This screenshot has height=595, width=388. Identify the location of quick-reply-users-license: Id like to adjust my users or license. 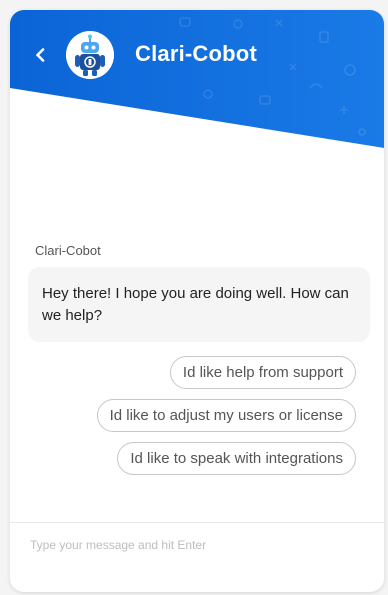
(226, 415).